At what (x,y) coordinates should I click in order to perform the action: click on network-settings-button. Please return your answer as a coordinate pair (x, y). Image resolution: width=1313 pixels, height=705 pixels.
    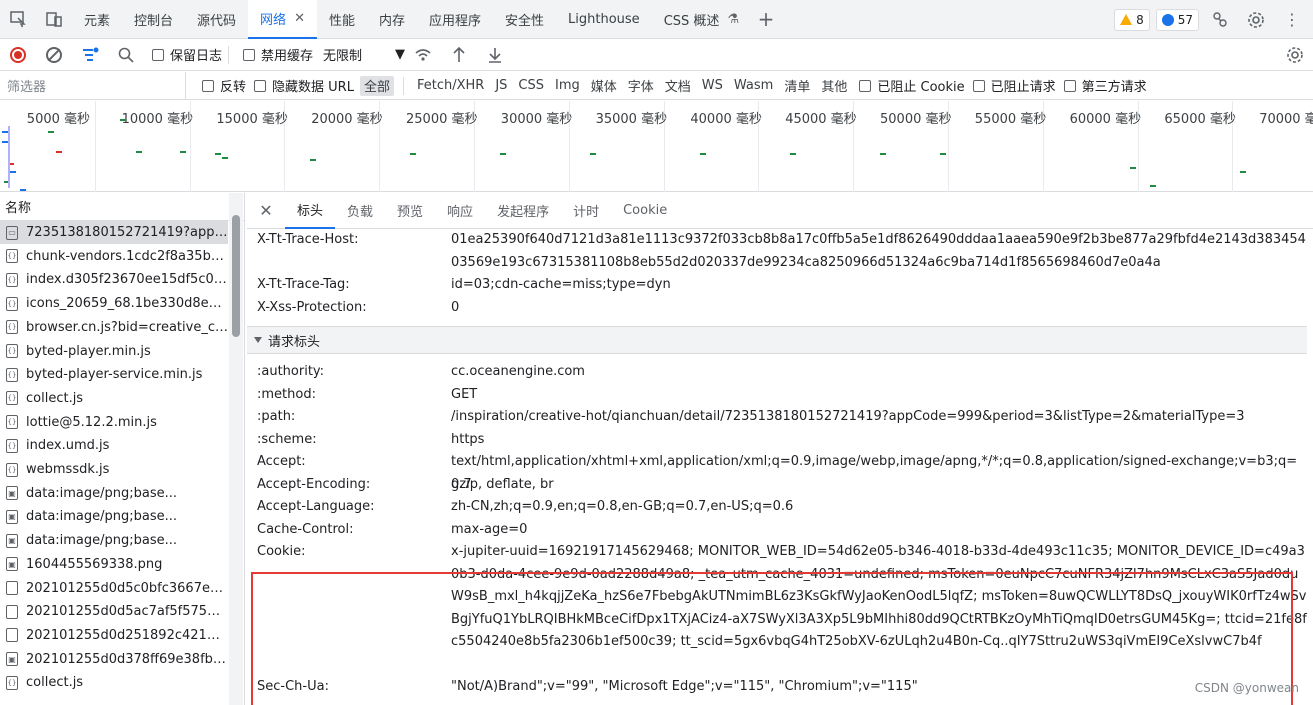
    Looking at the image, I should click on (1295, 55).